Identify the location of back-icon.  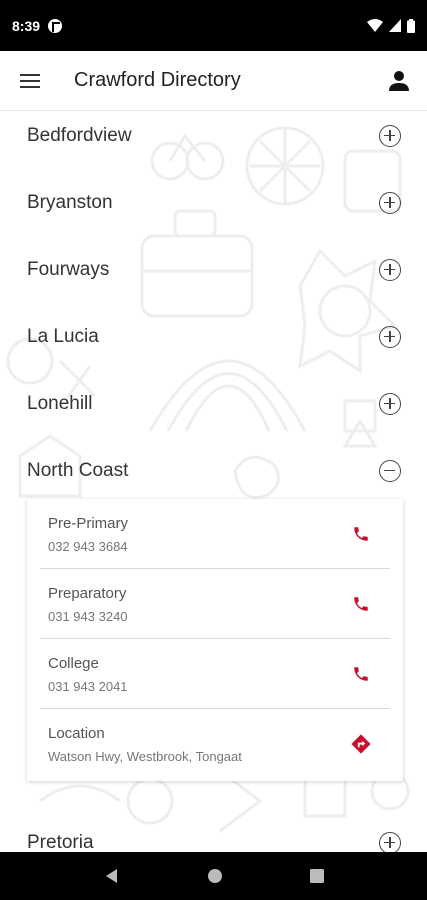
(112, 876).